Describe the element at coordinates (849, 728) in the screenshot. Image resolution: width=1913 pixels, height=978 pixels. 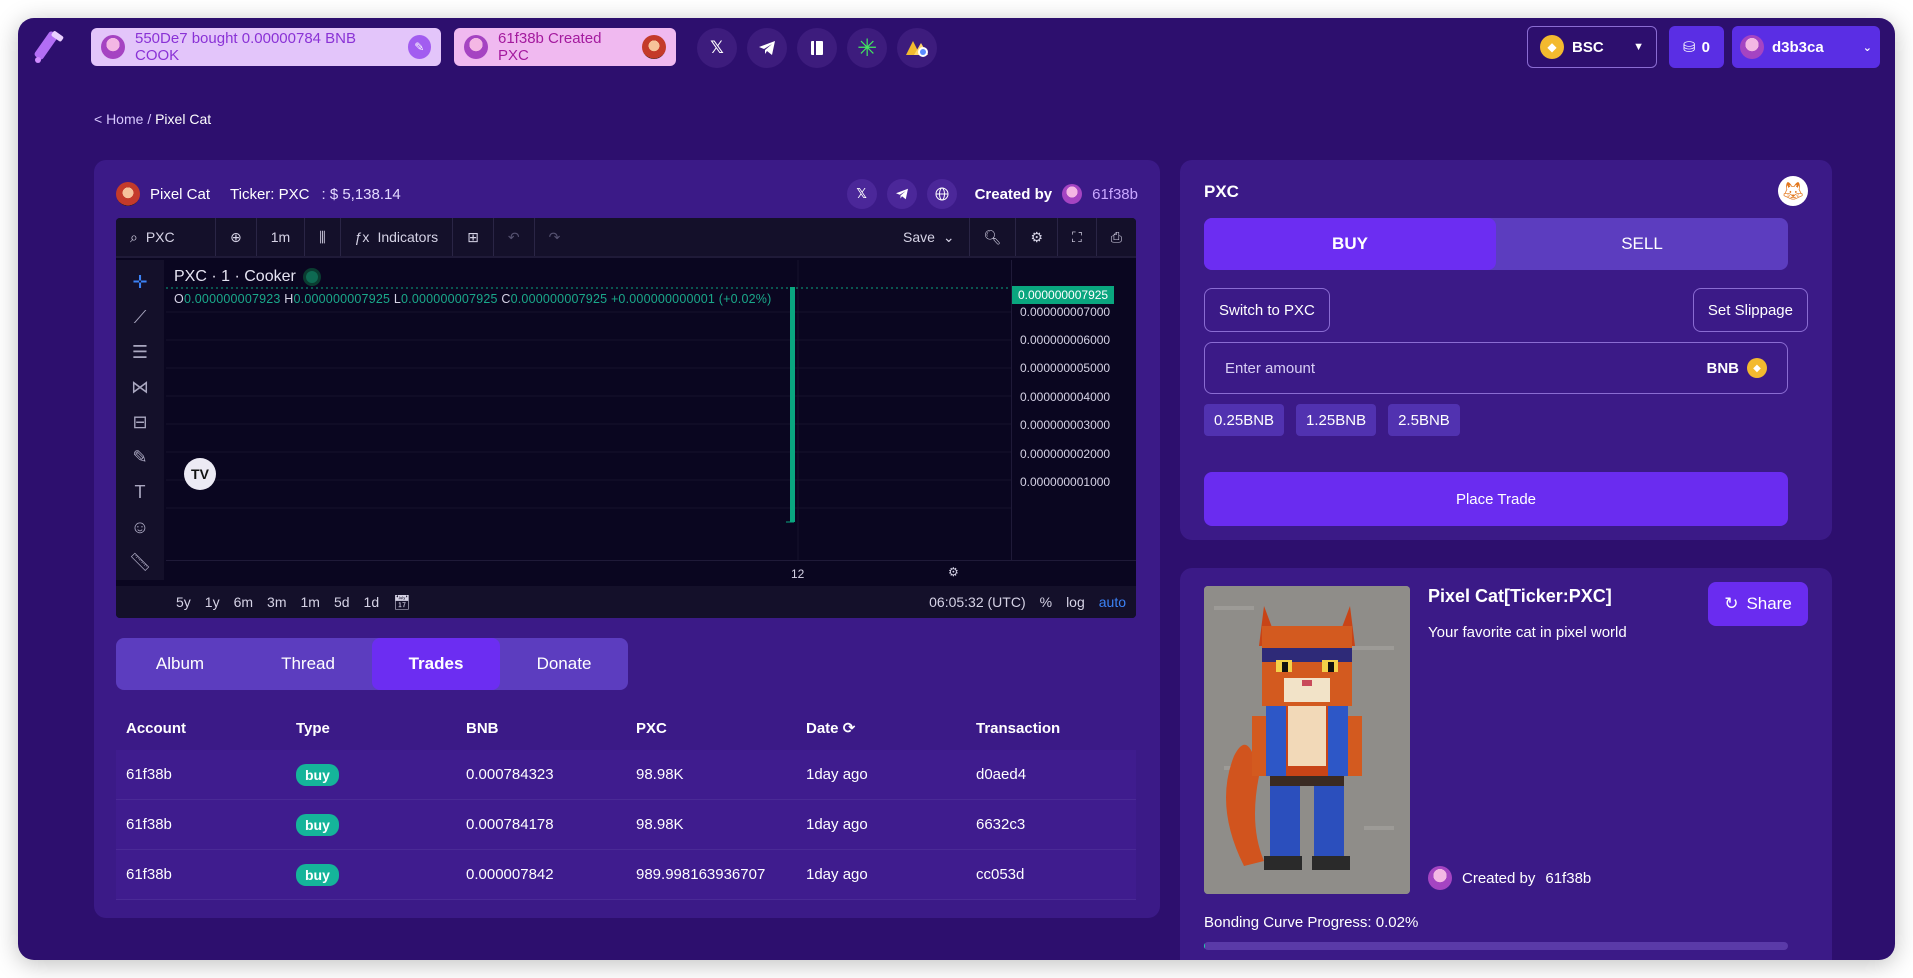
I see `refresh-icon: ⟳` at that location.